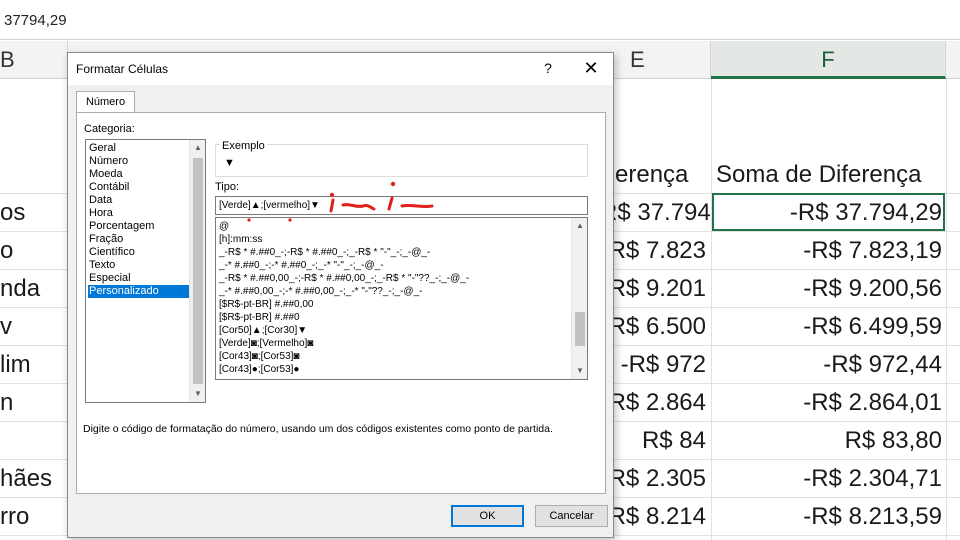  Describe the element at coordinates (35, 20) in the screenshot. I see `formula-bar-value: 37794,29` at that location.